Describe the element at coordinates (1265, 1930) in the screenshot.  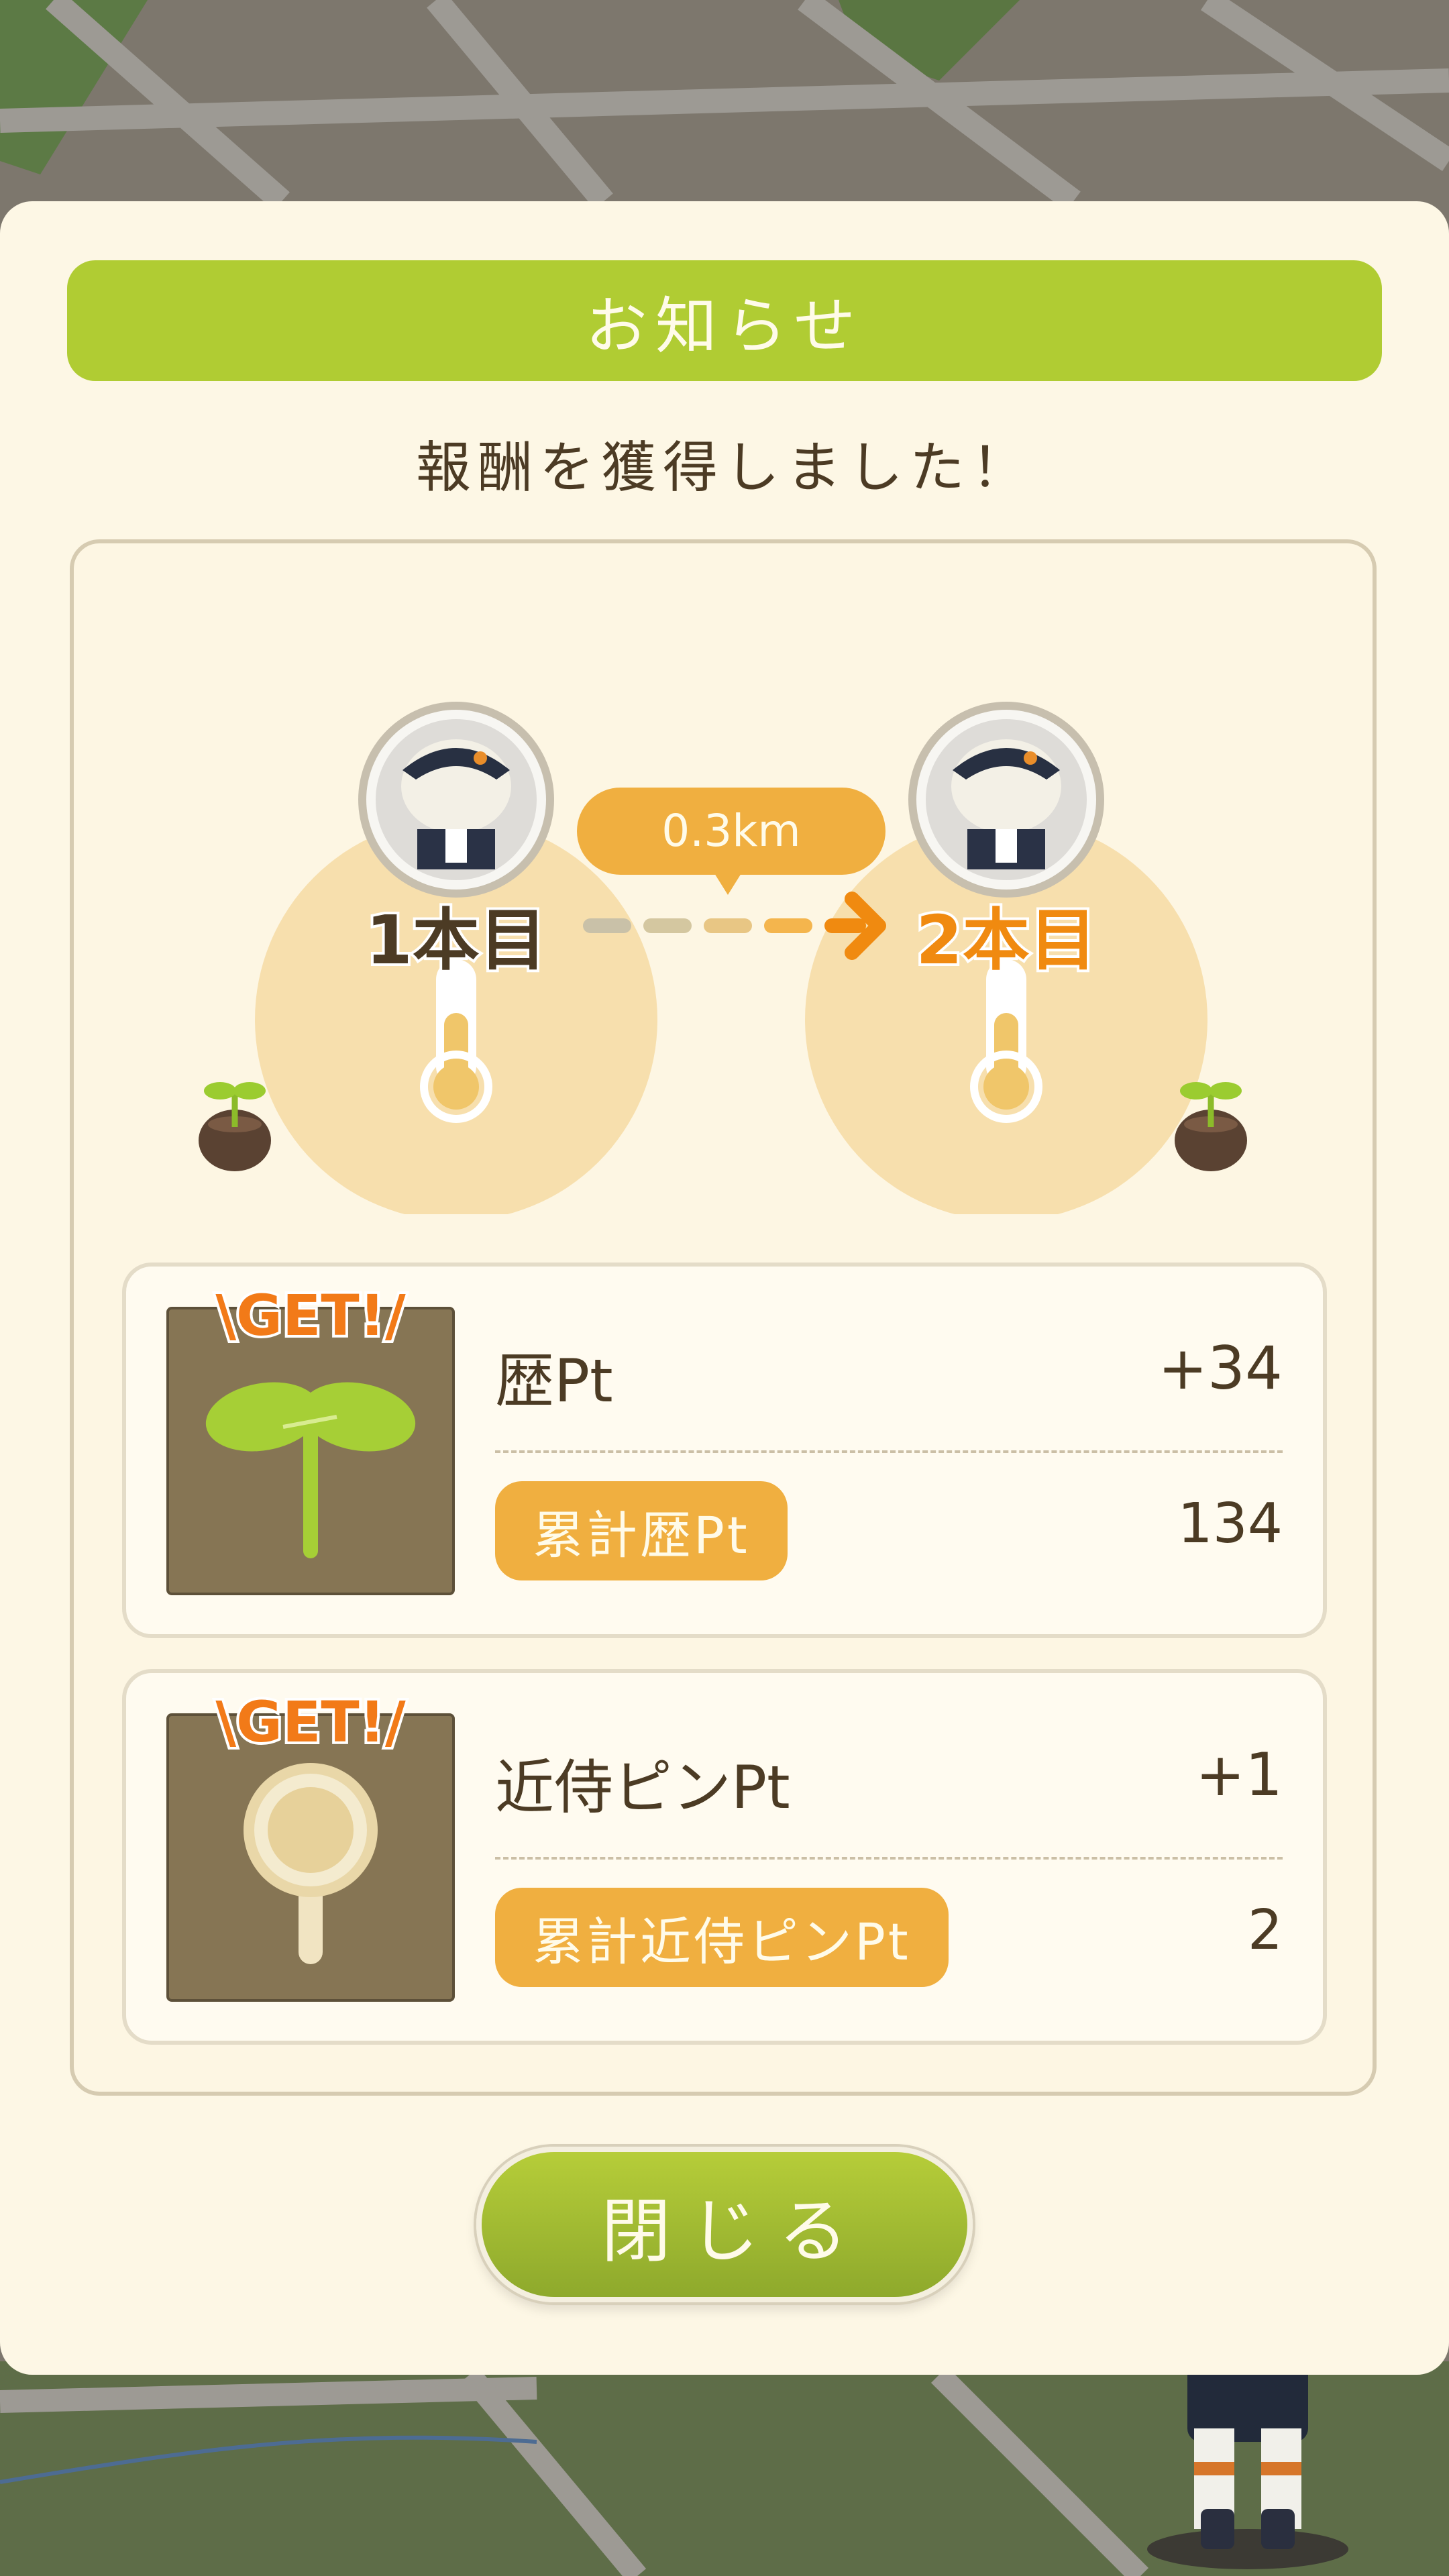
I see `total-value: 2` at that location.